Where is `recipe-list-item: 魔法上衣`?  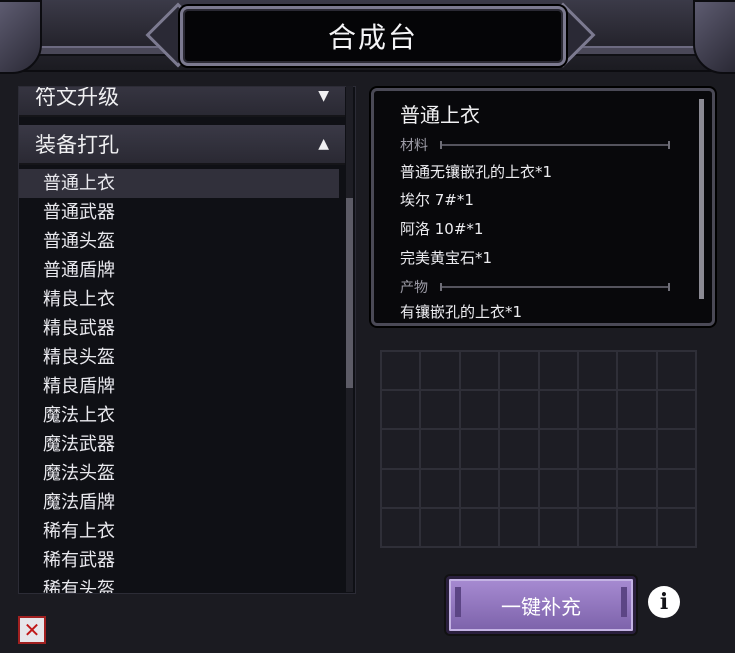
recipe-list-item: 魔法上衣 is located at coordinates (179, 415).